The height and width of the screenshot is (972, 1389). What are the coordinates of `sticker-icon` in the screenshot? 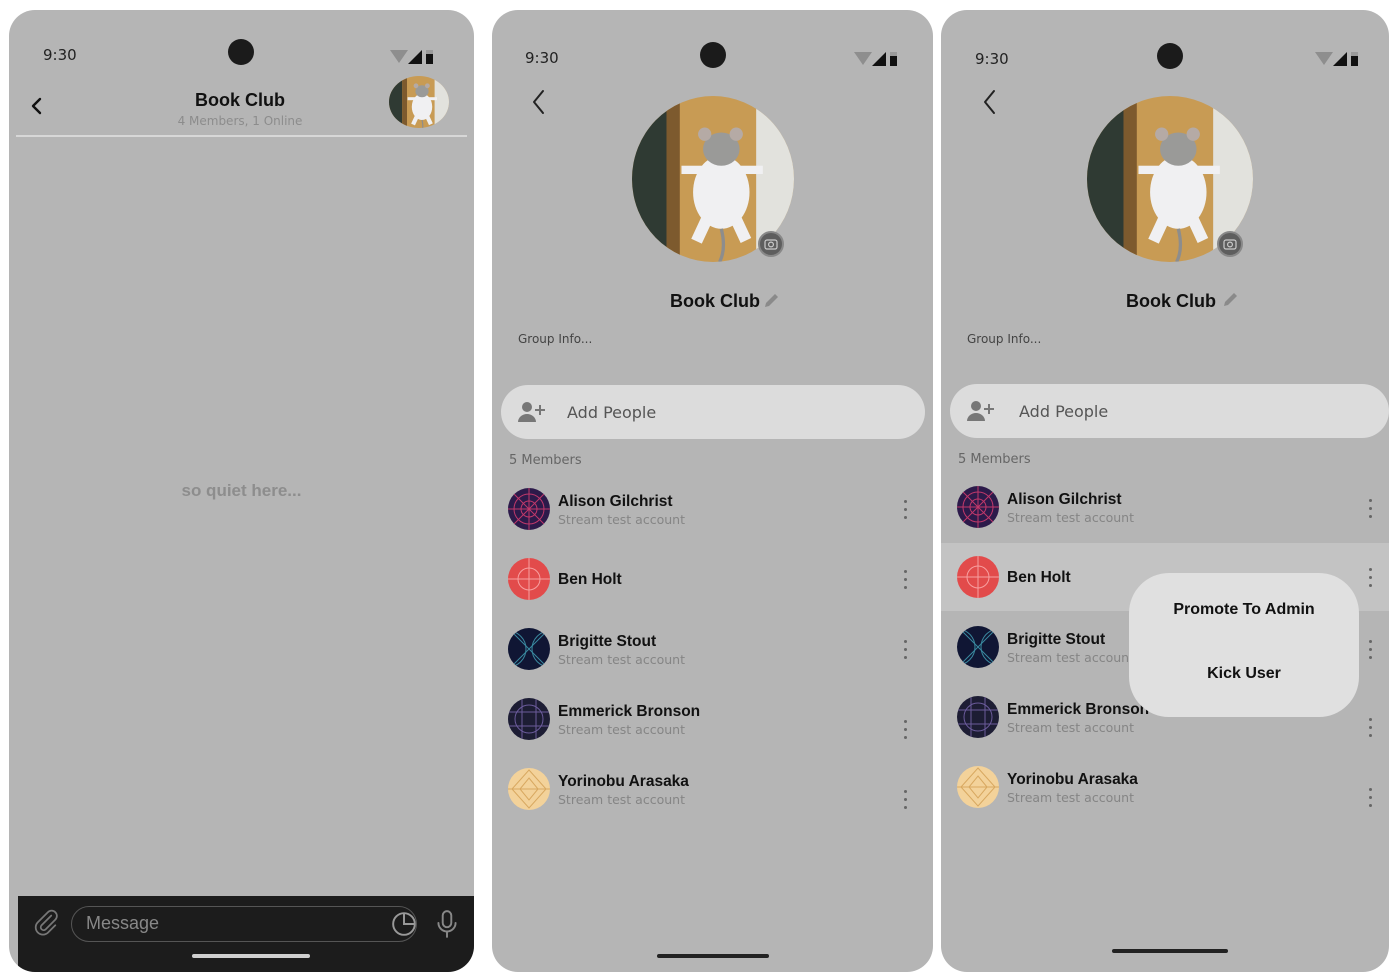 It's located at (404, 924).